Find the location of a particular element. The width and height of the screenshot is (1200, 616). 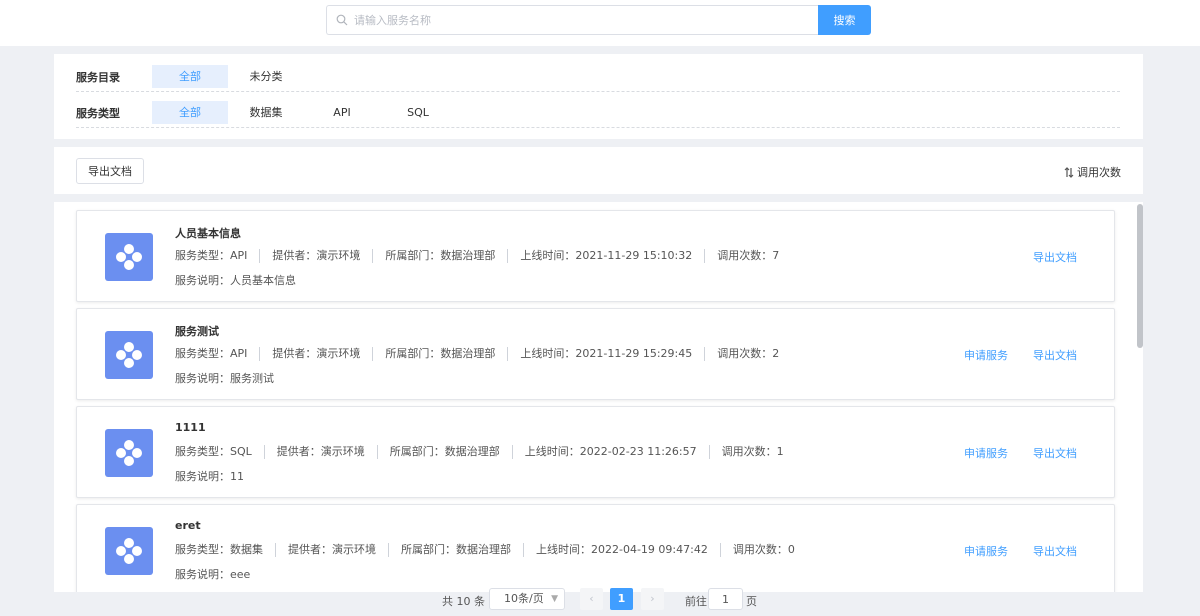

chevron-right-icon: › is located at coordinates (652, 598).